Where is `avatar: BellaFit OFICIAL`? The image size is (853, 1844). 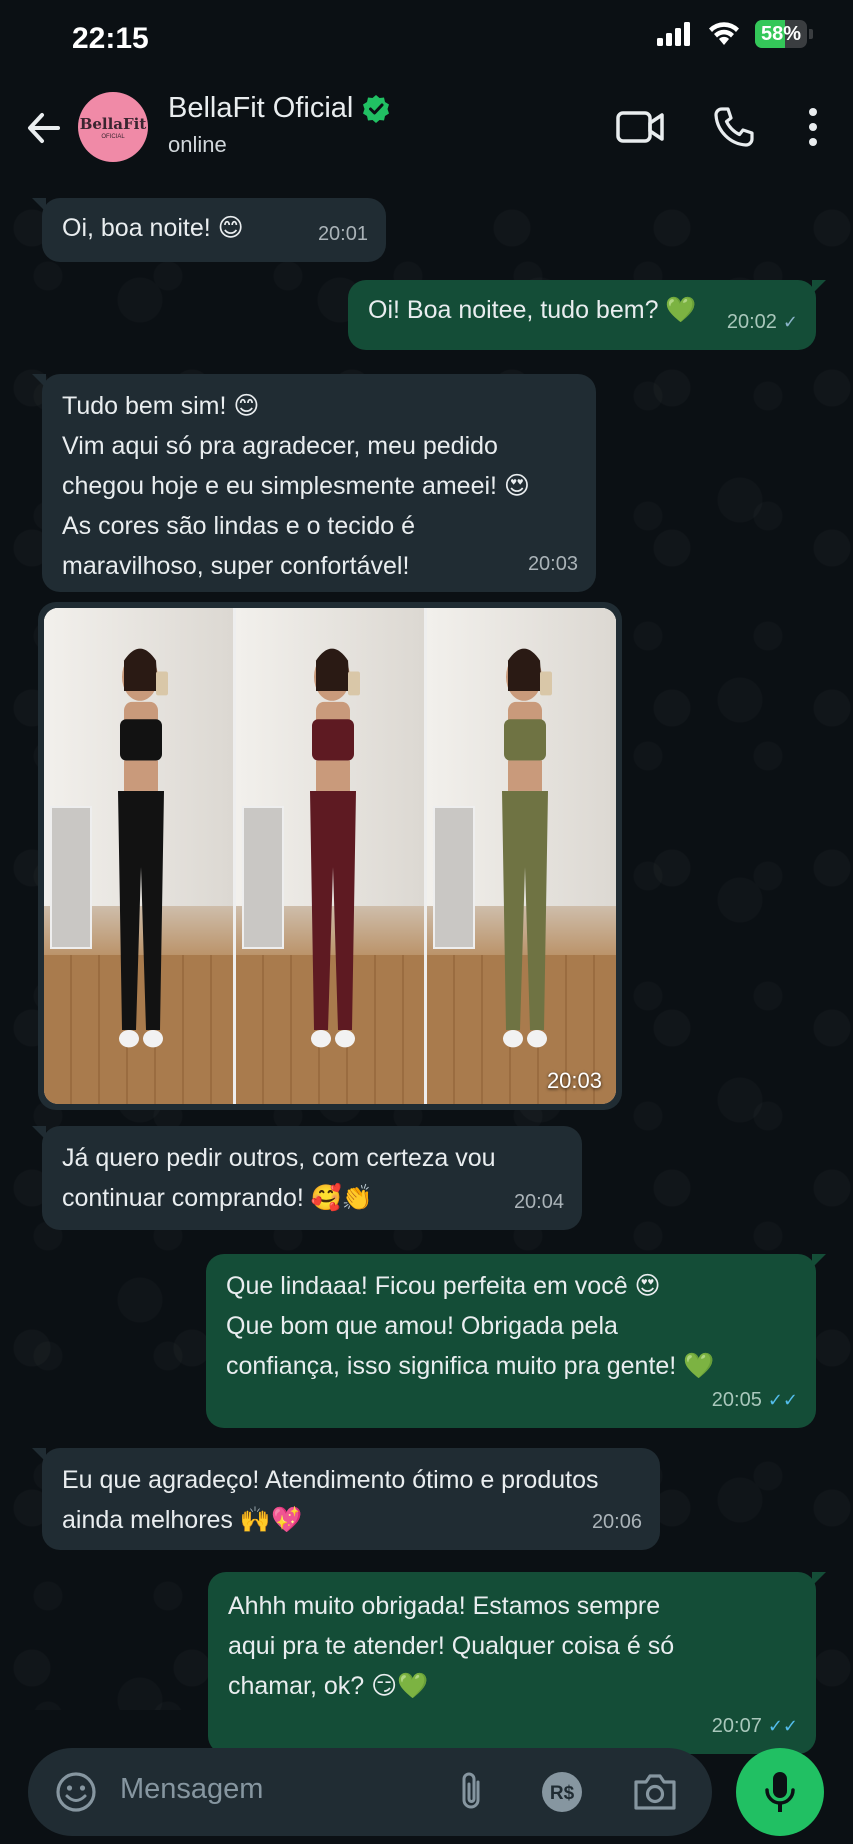
avatar: BellaFit OFICIAL is located at coordinates (113, 127).